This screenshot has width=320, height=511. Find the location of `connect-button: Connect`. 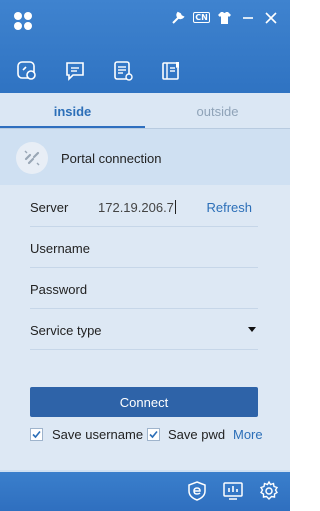

connect-button: Connect is located at coordinates (144, 402).